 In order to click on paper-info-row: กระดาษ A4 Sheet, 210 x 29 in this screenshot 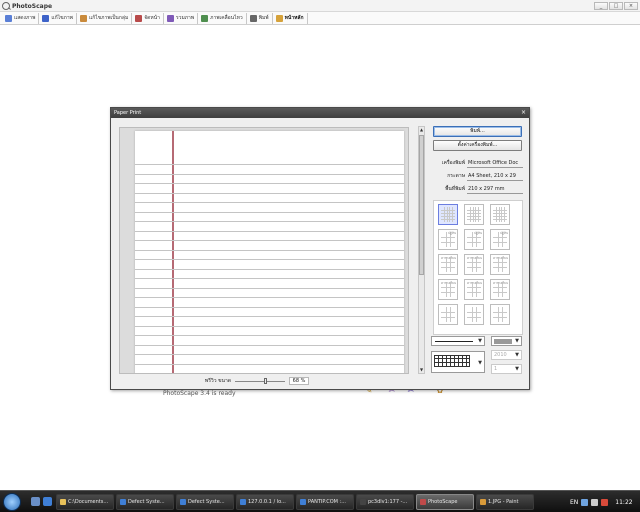, I will do `click(477, 176)`.